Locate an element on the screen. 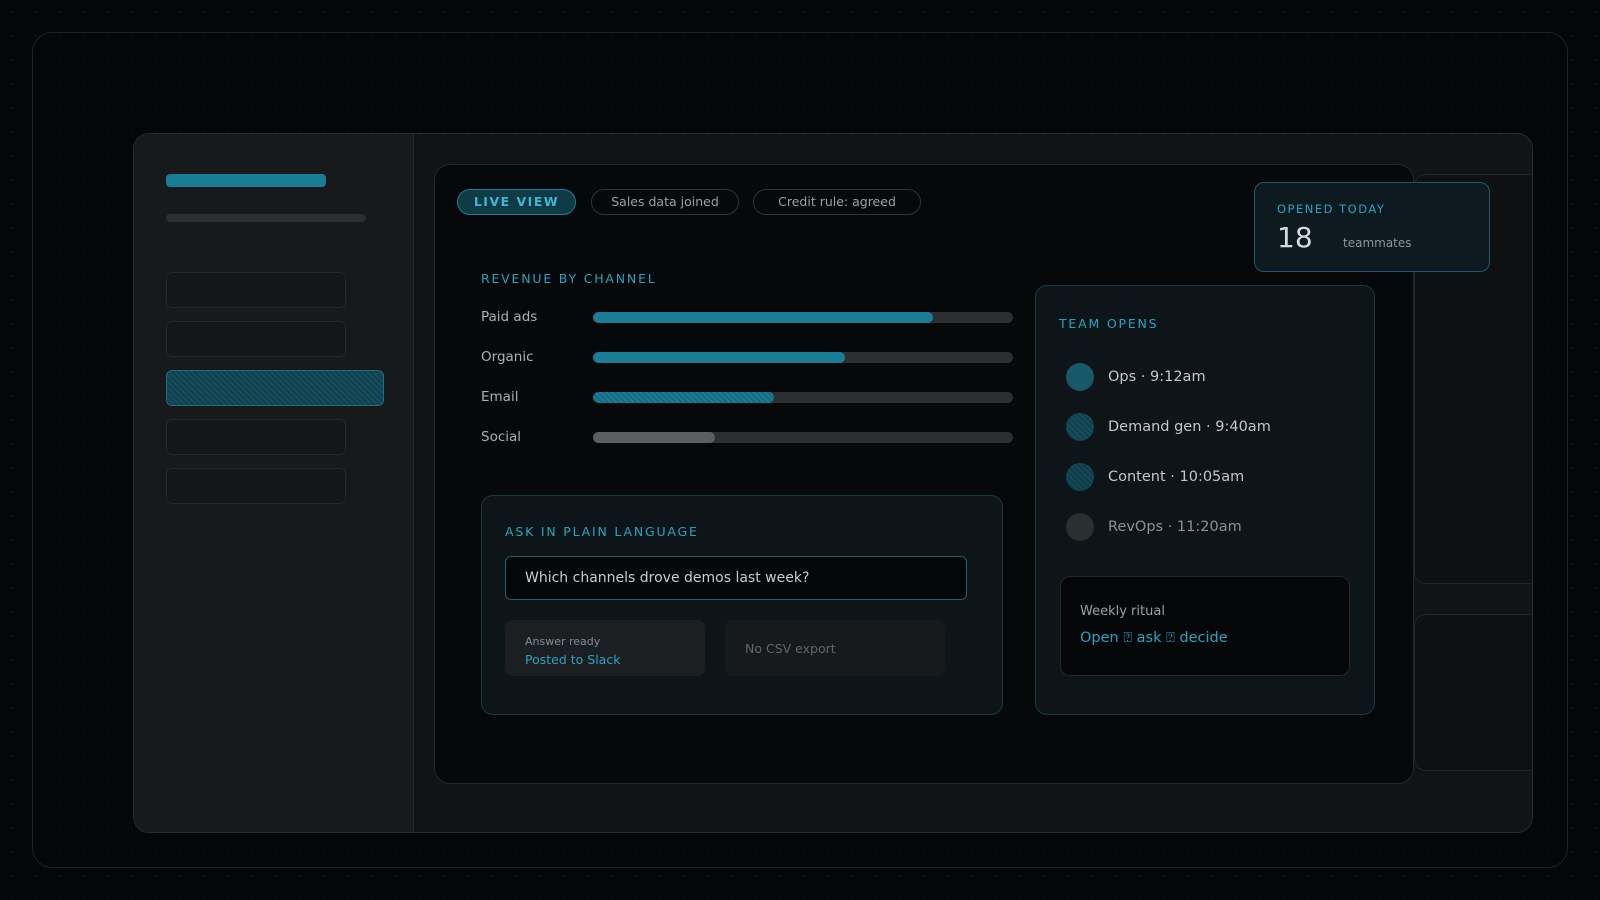 The image size is (1600, 900). team-open-row: Demand gen · 9:40am is located at coordinates (1216, 427).